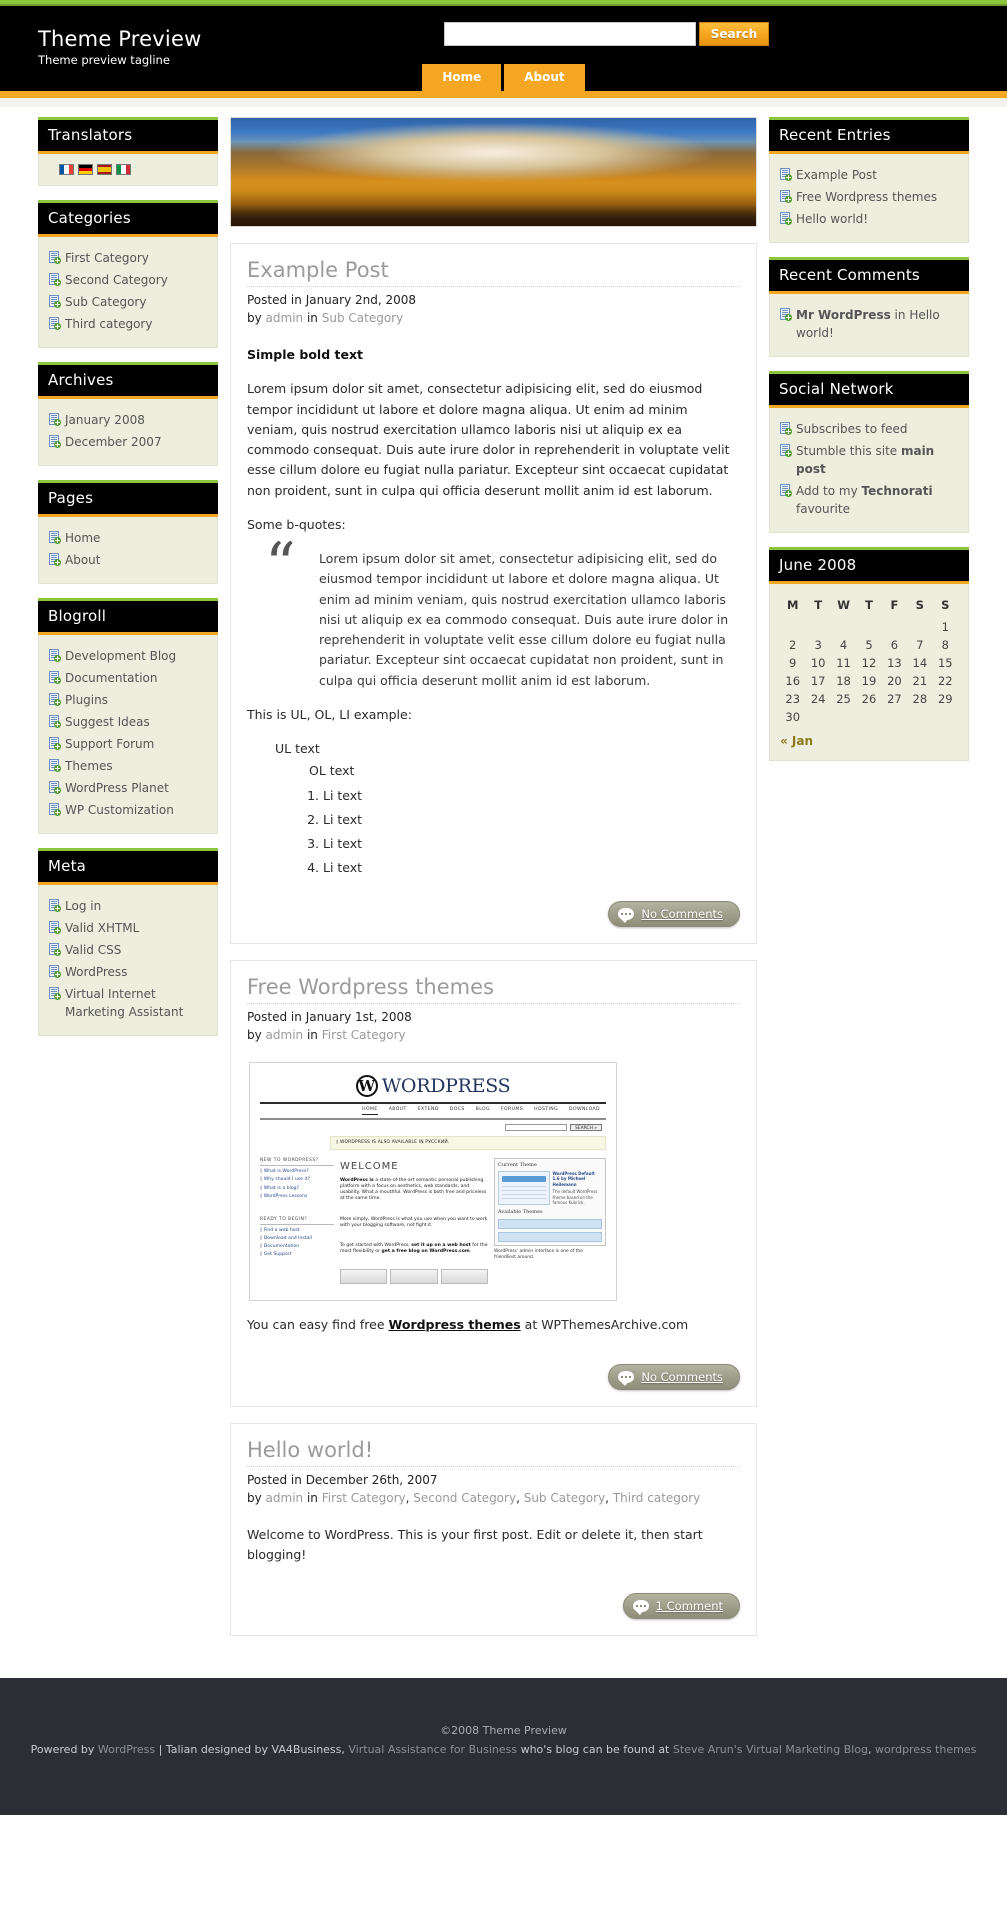 The height and width of the screenshot is (1925, 1007). I want to click on list-item: Plugins, so click(128, 700).